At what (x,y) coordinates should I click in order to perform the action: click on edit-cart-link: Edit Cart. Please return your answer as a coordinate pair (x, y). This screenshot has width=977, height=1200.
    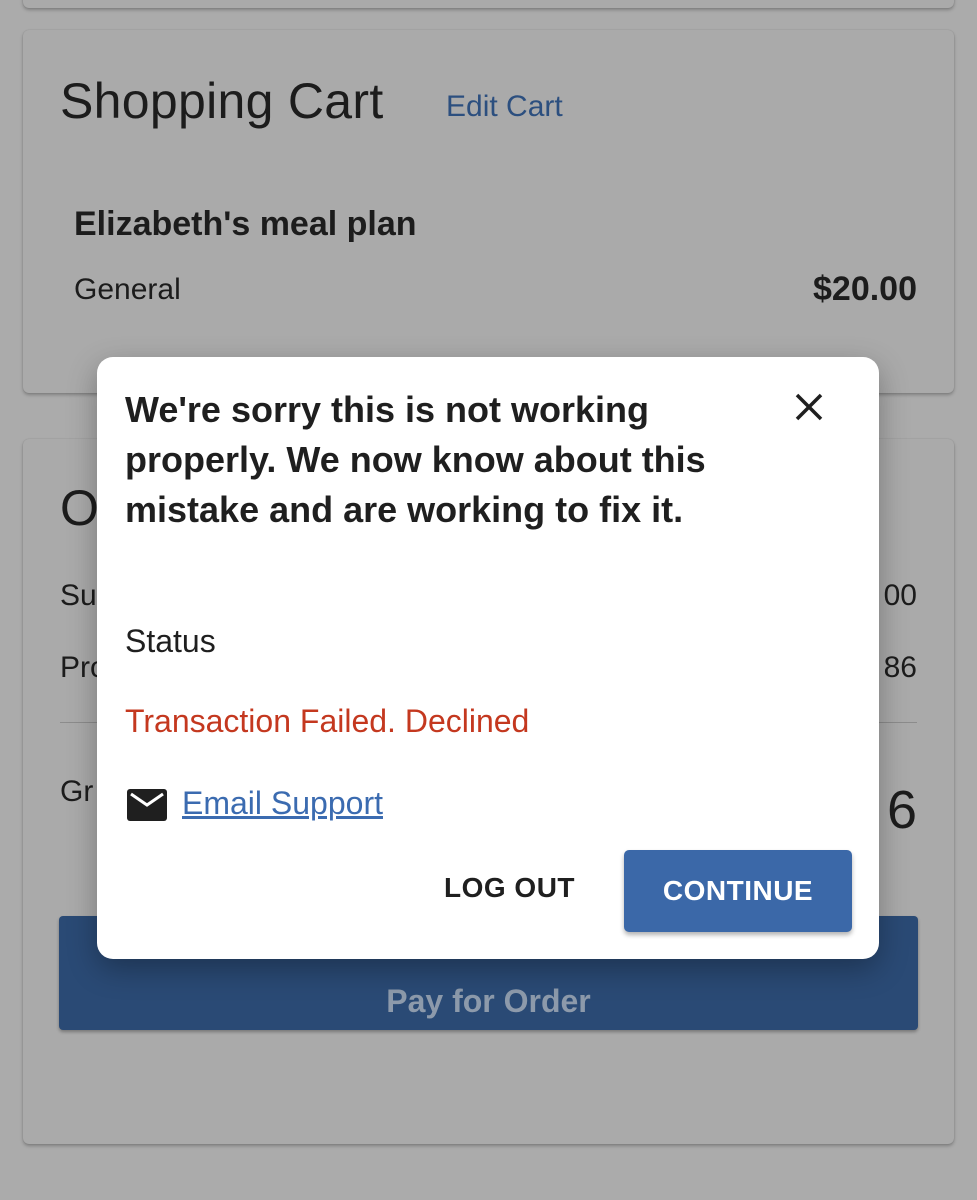
    Looking at the image, I should click on (504, 107).